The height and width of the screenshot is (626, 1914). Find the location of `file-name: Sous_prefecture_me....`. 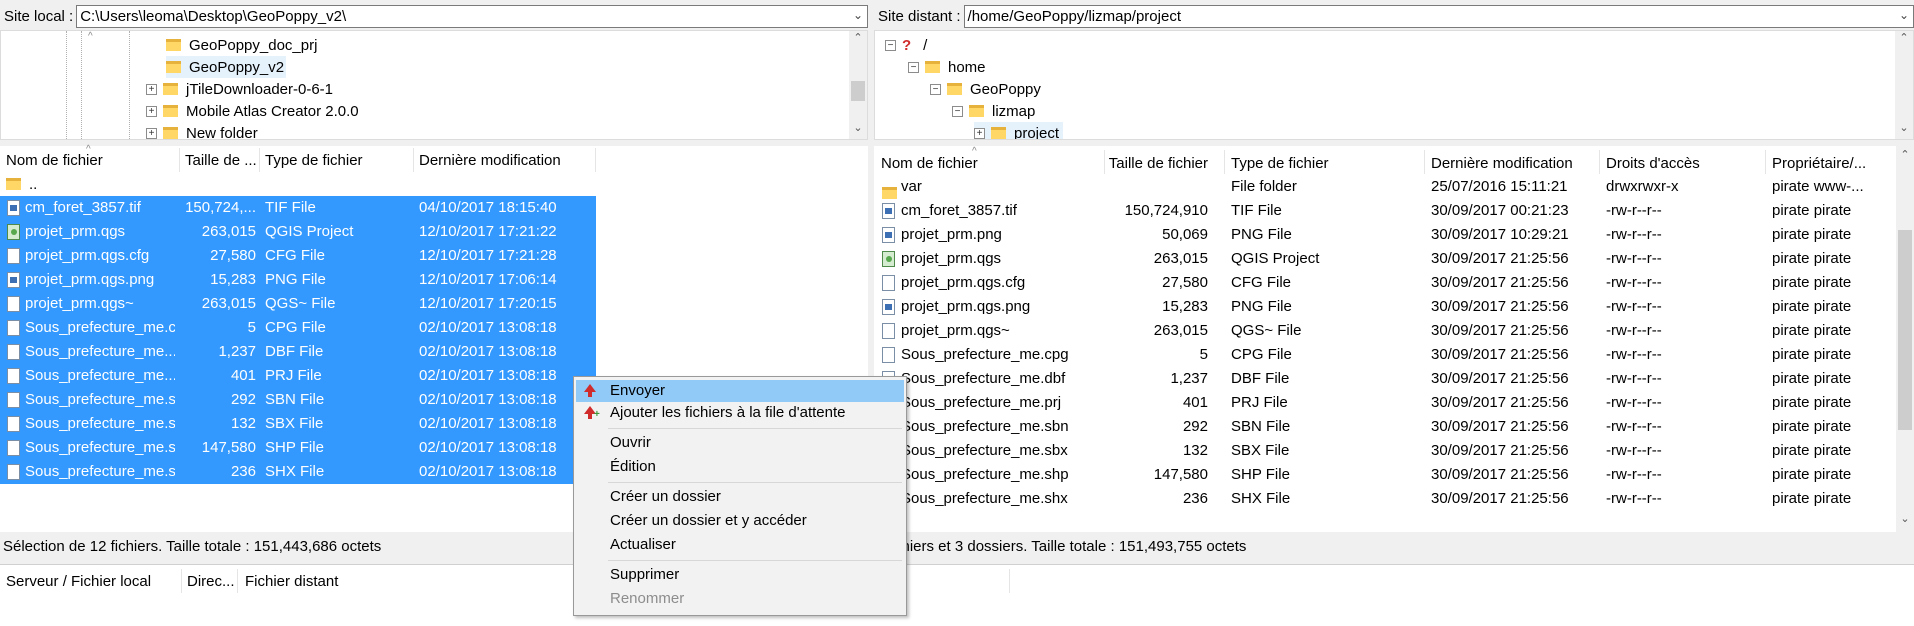

file-name: Sous_prefecture_me.... is located at coordinates (100, 351).